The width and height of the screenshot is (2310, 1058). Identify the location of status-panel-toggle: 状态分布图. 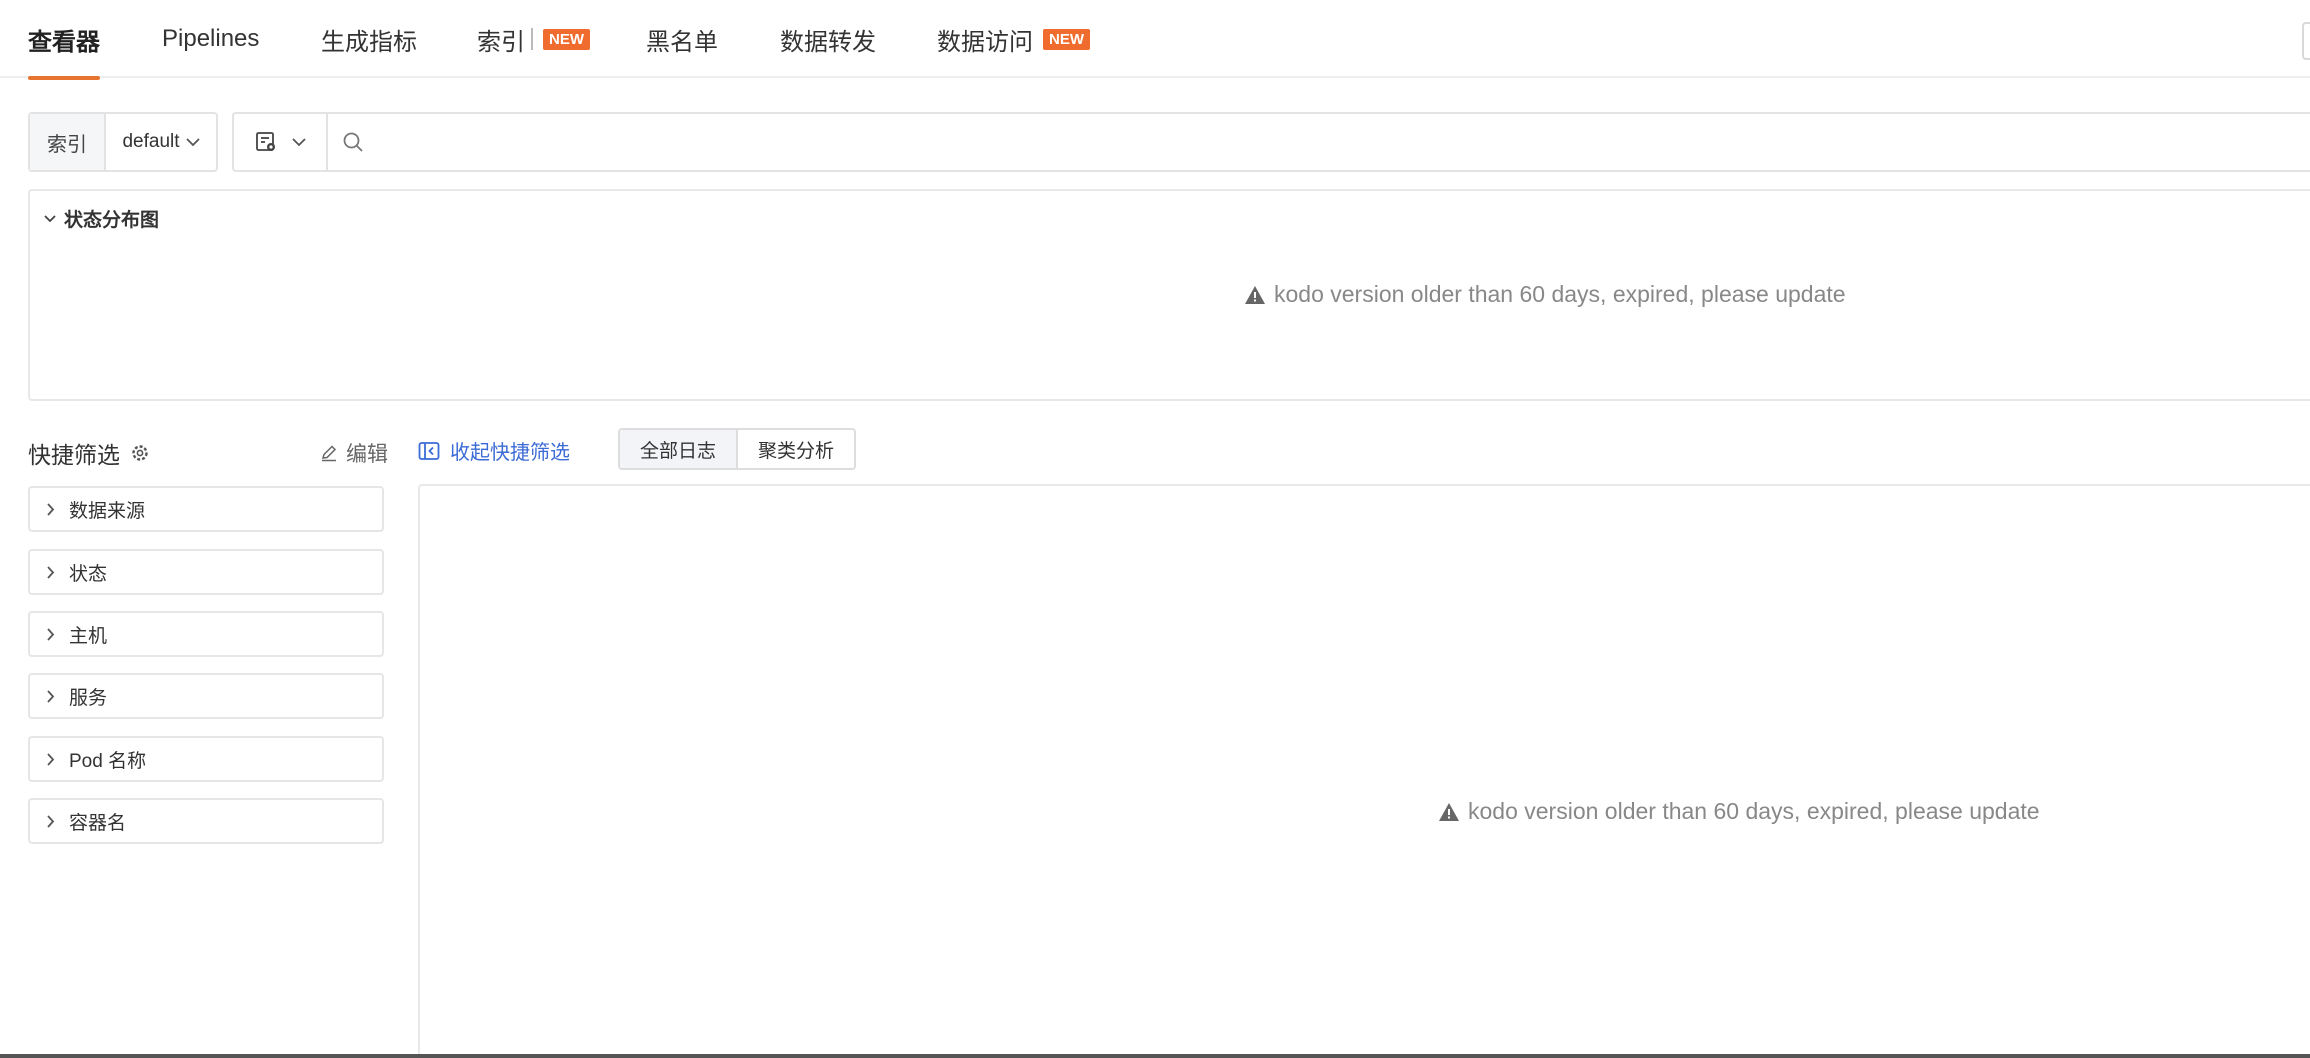
(101, 218).